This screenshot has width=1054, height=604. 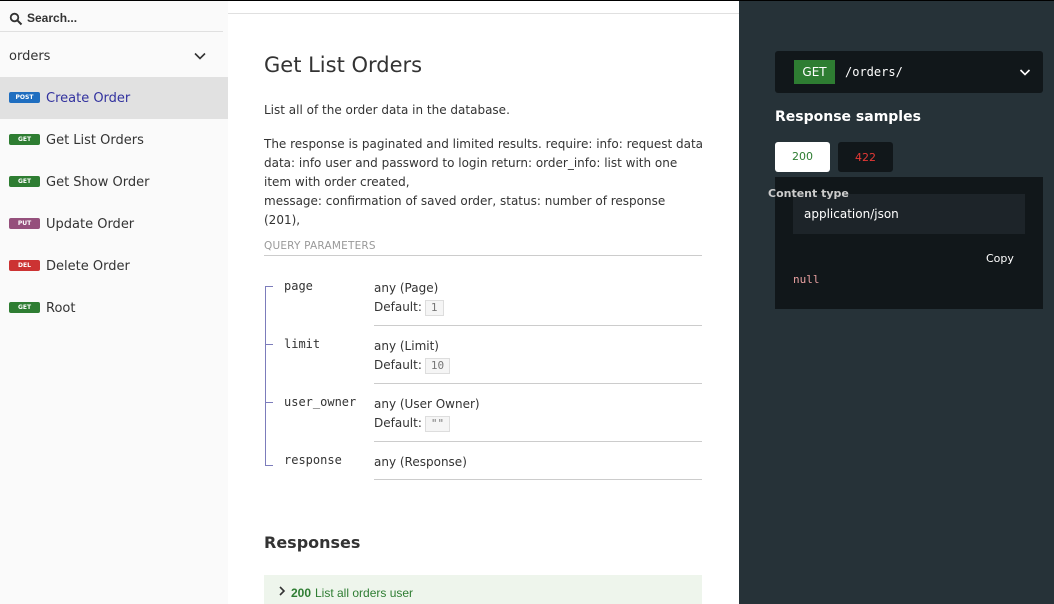 I want to click on sidebar-item-root: GET Root, so click(x=114, y=308).